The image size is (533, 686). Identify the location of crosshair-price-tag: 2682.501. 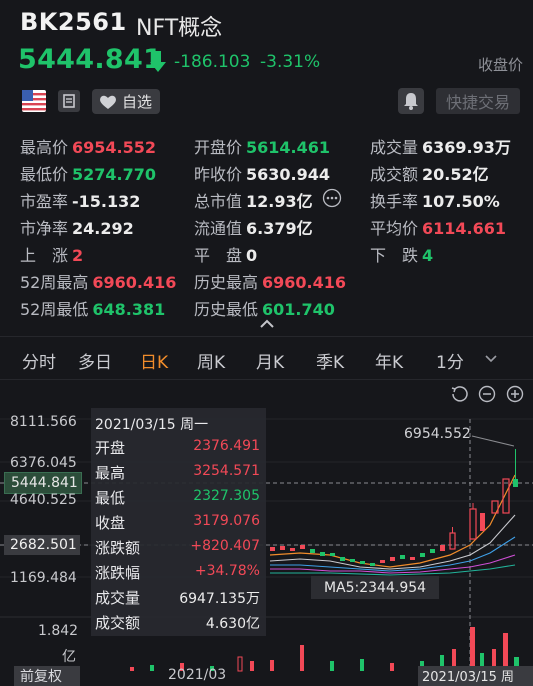
(42, 545).